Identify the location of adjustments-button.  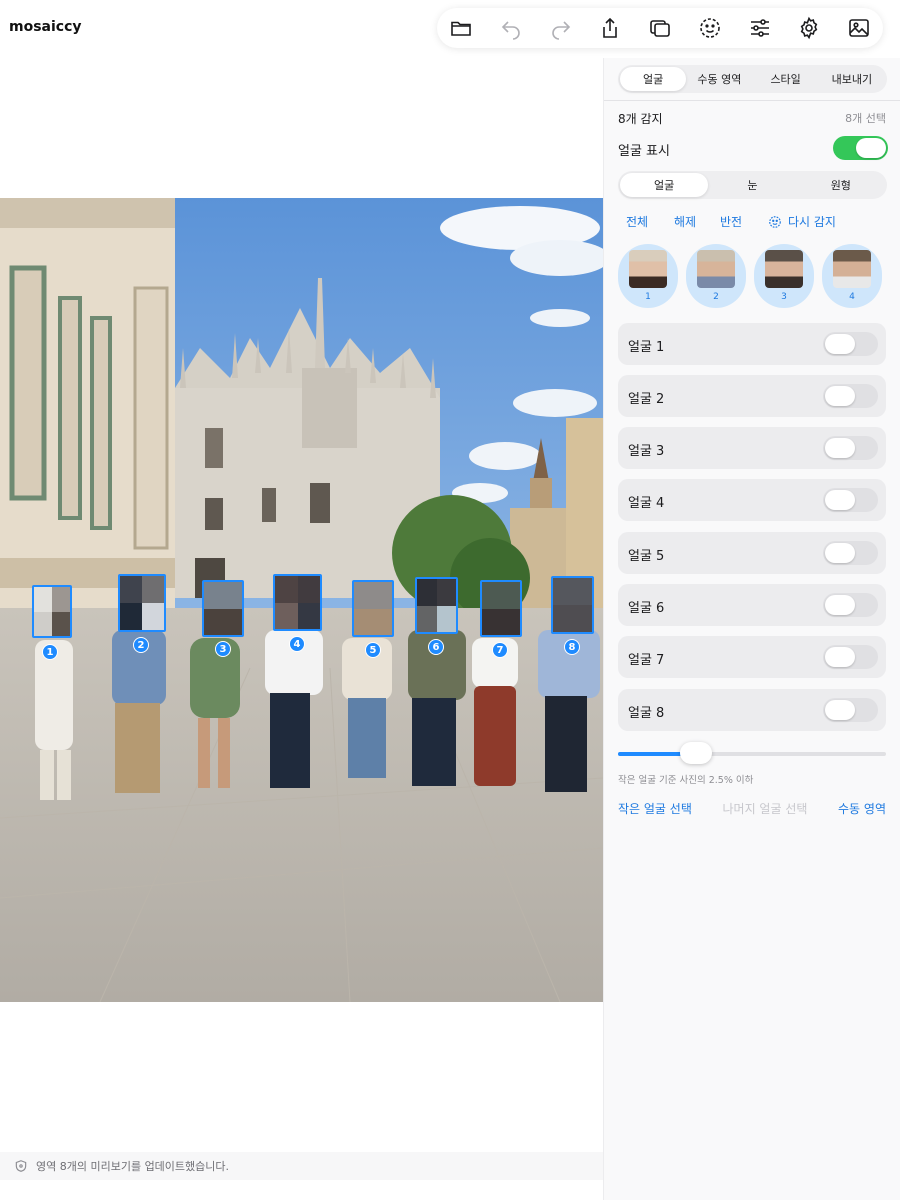
(760, 28).